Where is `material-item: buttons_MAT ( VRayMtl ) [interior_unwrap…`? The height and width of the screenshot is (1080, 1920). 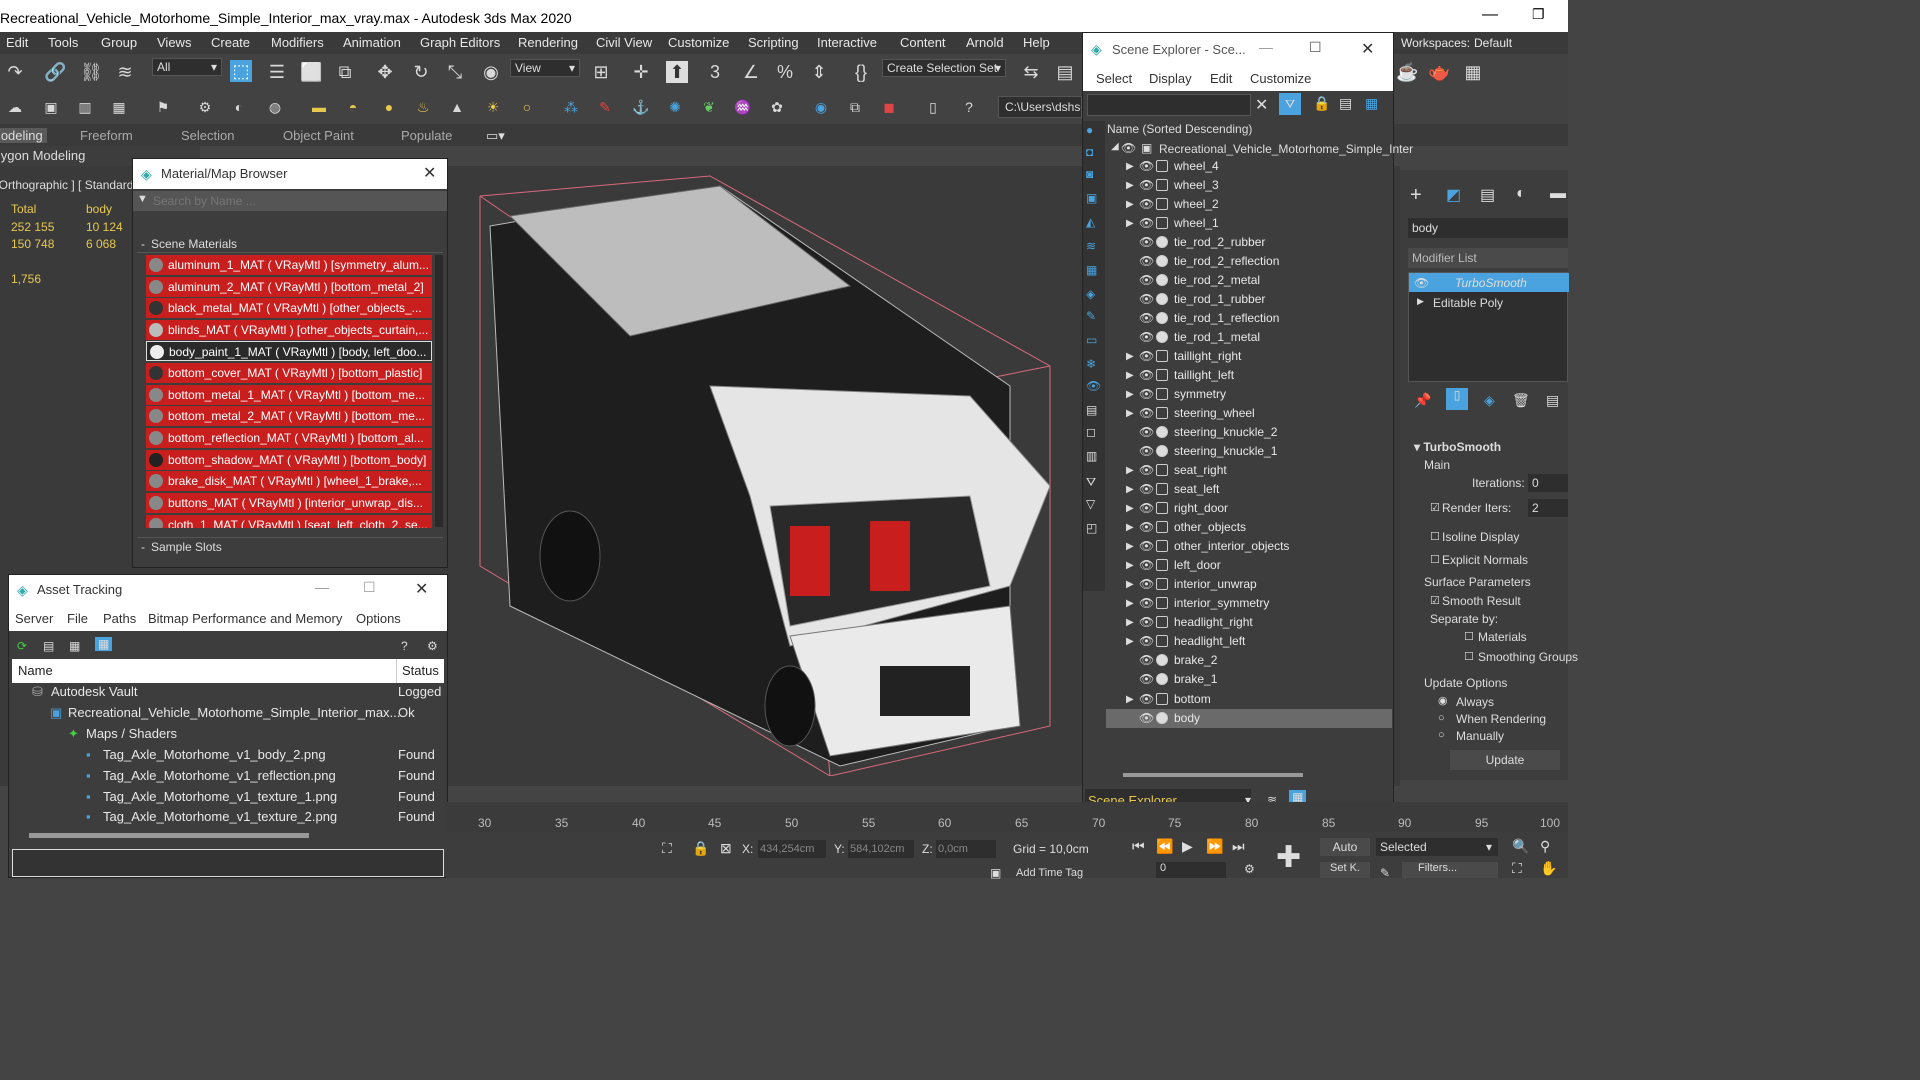
material-item: buttons_MAT ( VRayMtl ) [interior_unwrap… is located at coordinates (289, 503).